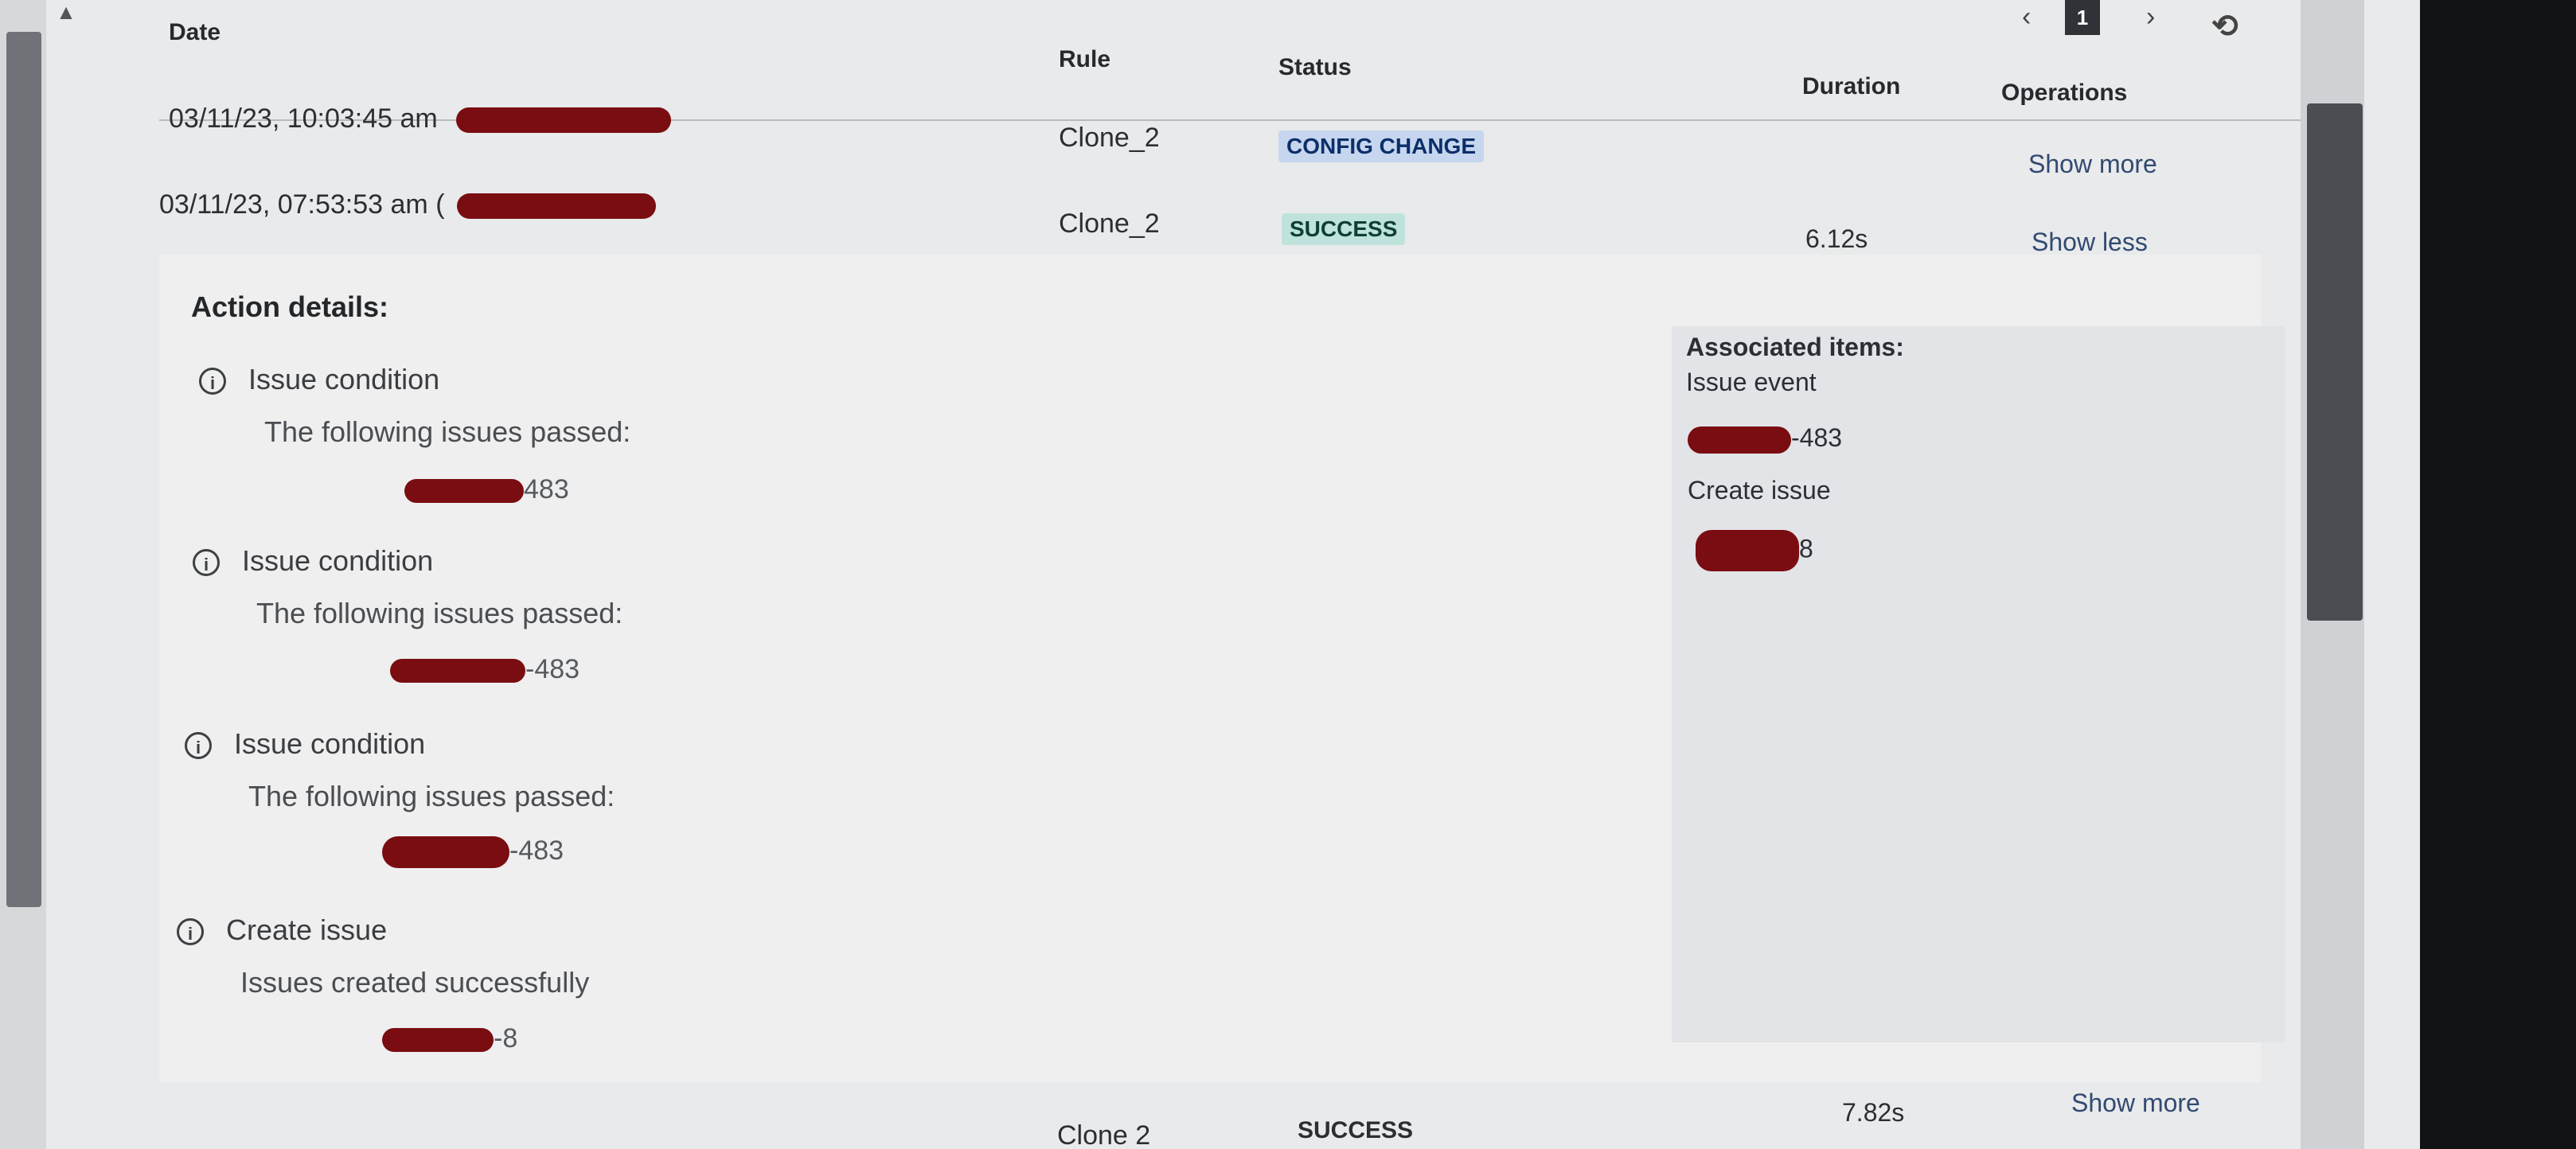 This screenshot has width=2576, height=1149. What do you see at coordinates (1751, 382) in the screenshot?
I see `associated-event-label: Issue event` at bounding box center [1751, 382].